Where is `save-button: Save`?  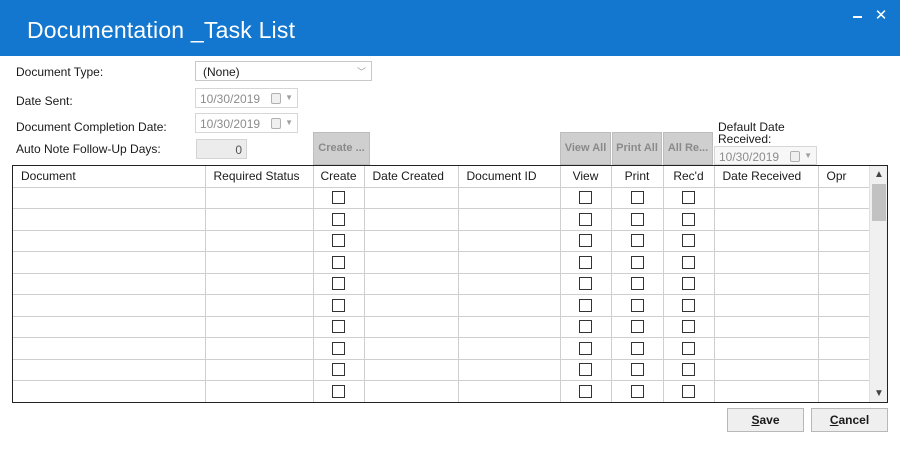
save-button: Save is located at coordinates (765, 420).